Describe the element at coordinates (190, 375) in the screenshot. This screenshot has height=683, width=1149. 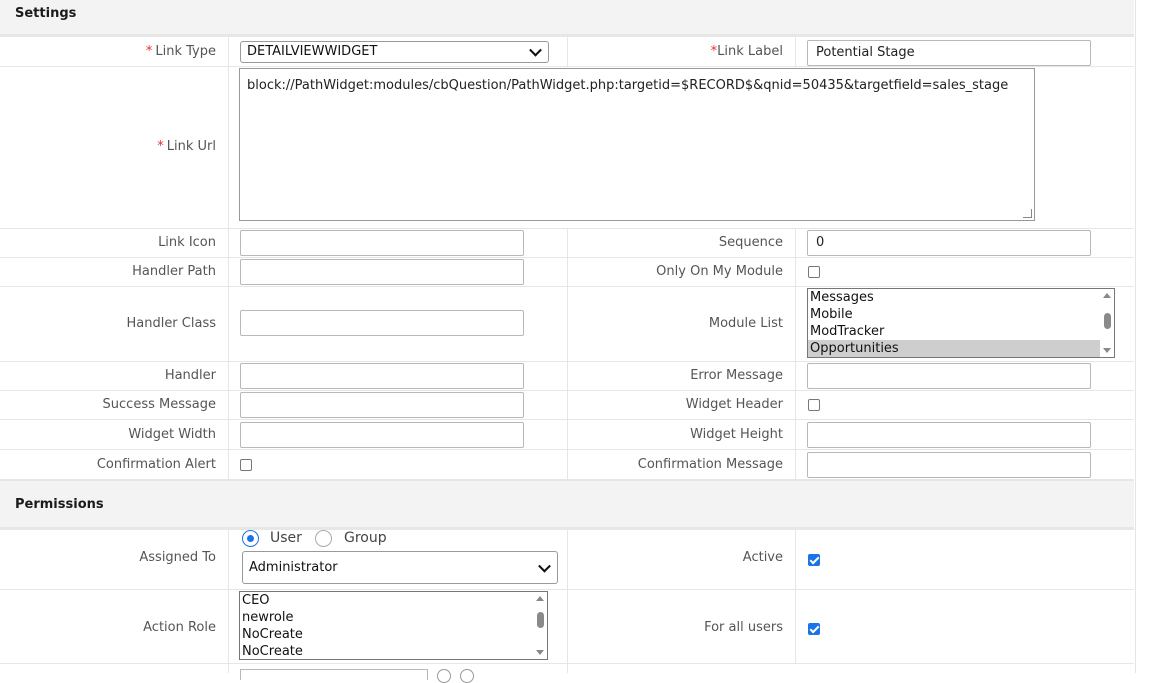
I see `handler-label: Handler` at that location.